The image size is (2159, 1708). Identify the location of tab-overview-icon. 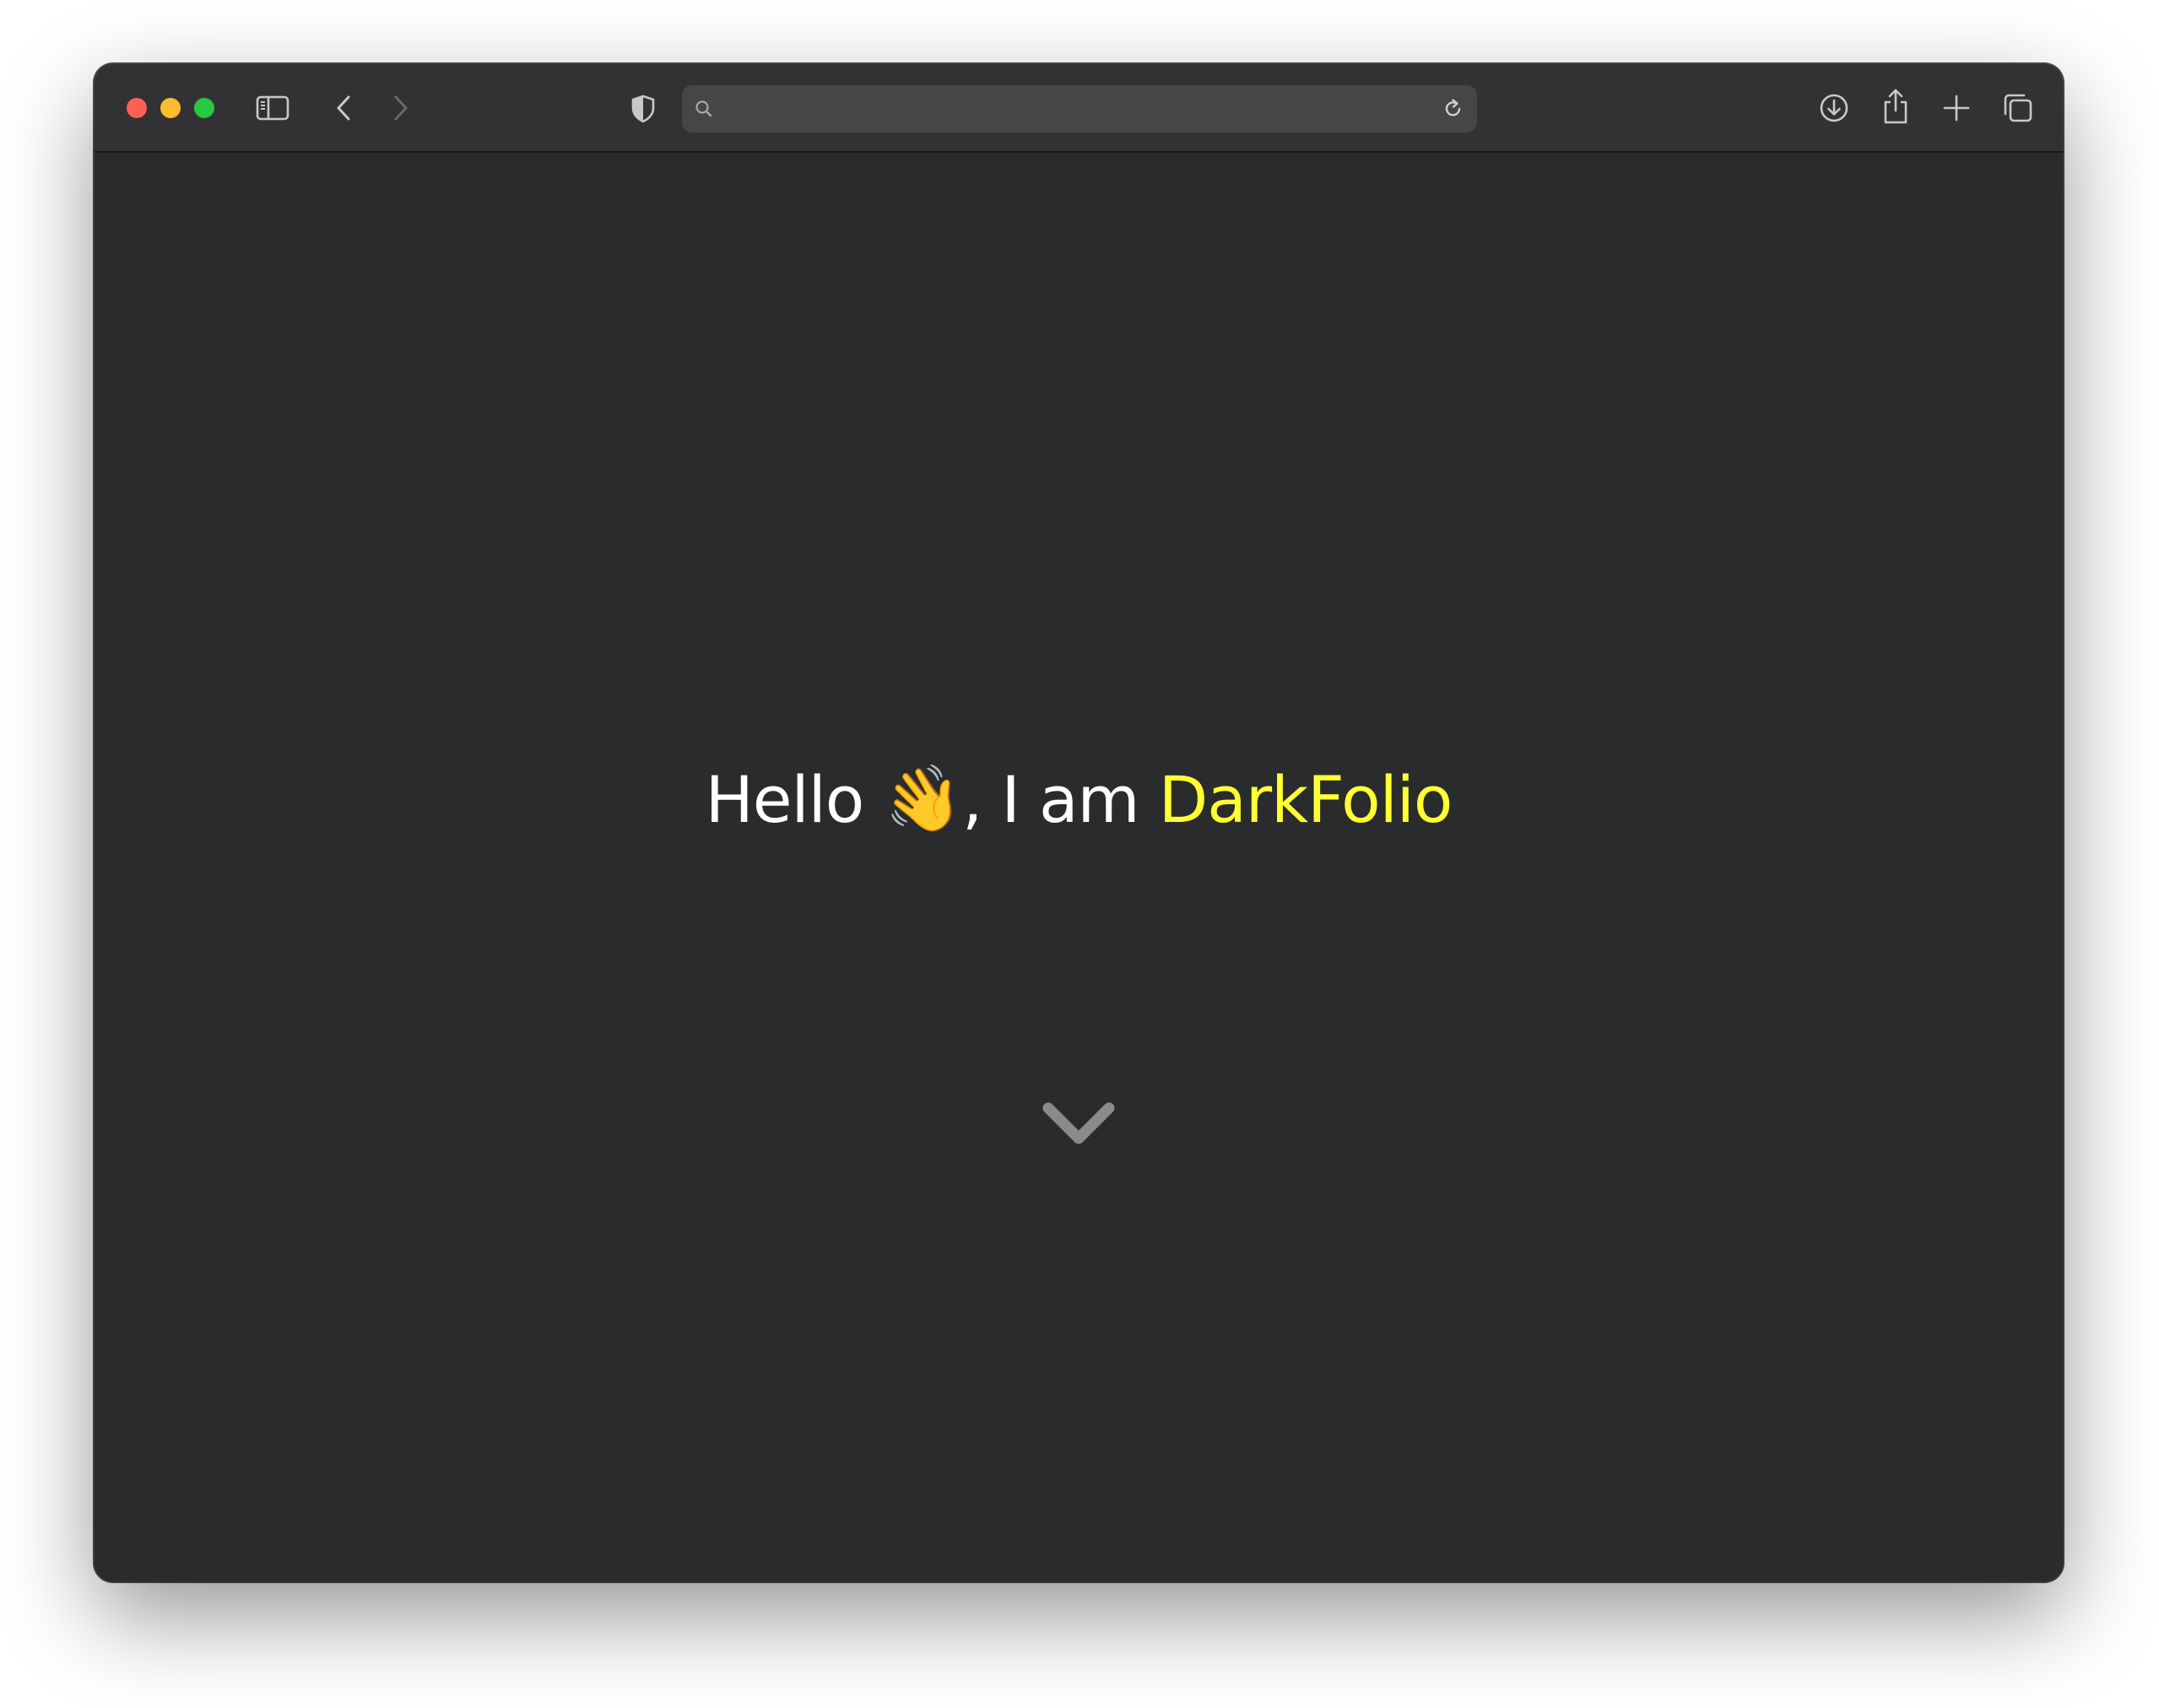
(2018, 108).